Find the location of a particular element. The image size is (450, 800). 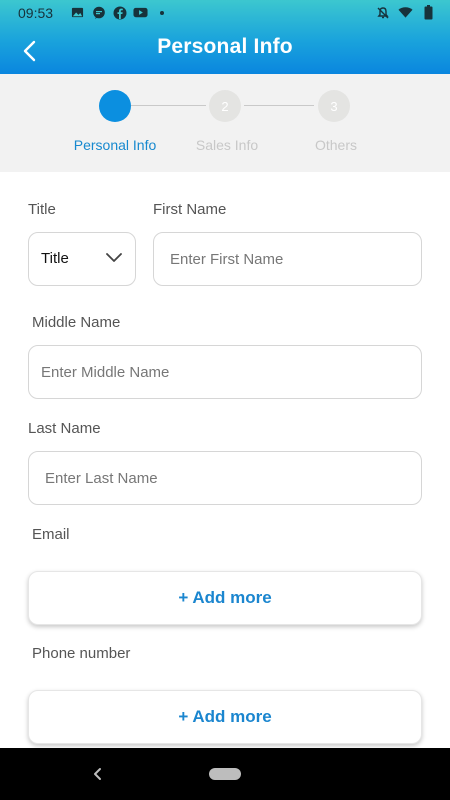

middle-name-field is located at coordinates (225, 372).